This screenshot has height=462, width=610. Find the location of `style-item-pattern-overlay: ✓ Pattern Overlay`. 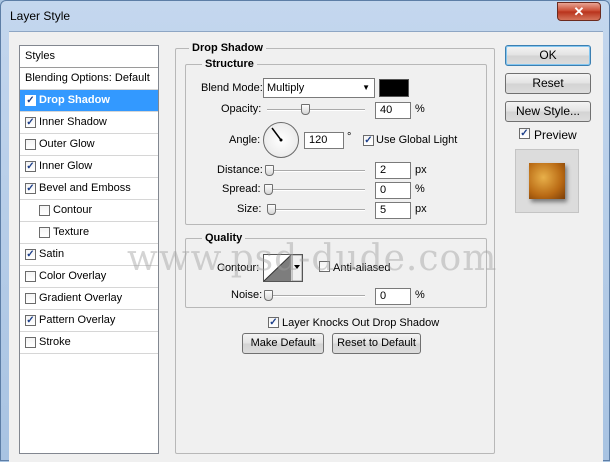

style-item-pattern-overlay: ✓ Pattern Overlay is located at coordinates (89, 321).